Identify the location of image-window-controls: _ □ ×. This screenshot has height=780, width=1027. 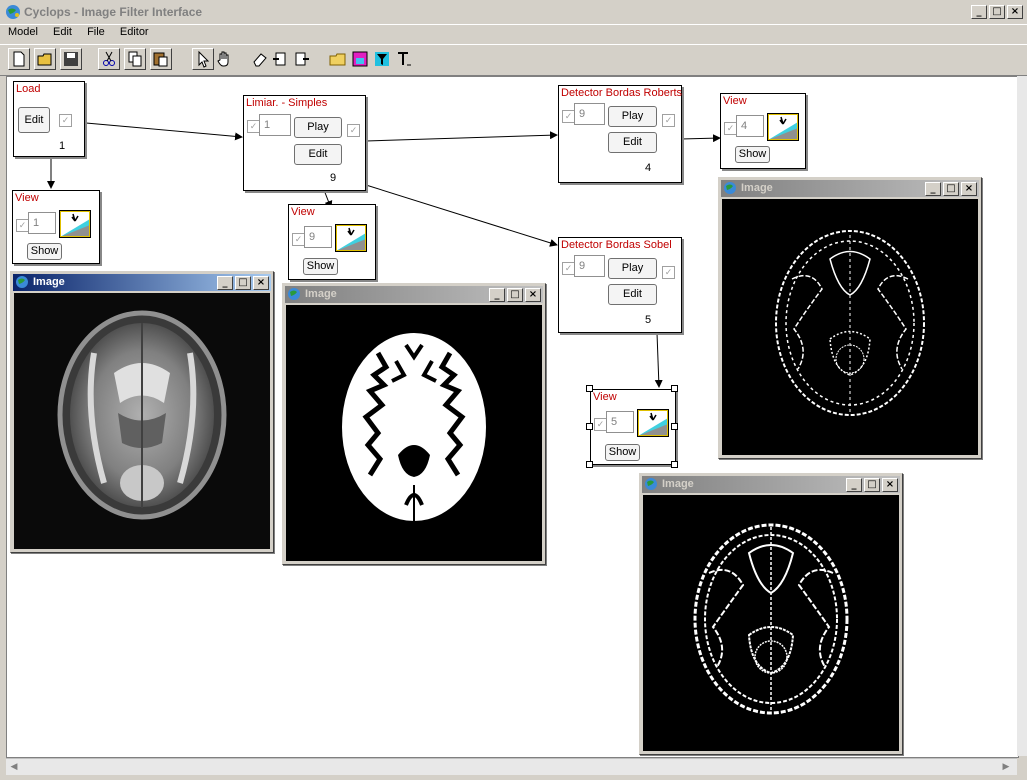
(951, 189).